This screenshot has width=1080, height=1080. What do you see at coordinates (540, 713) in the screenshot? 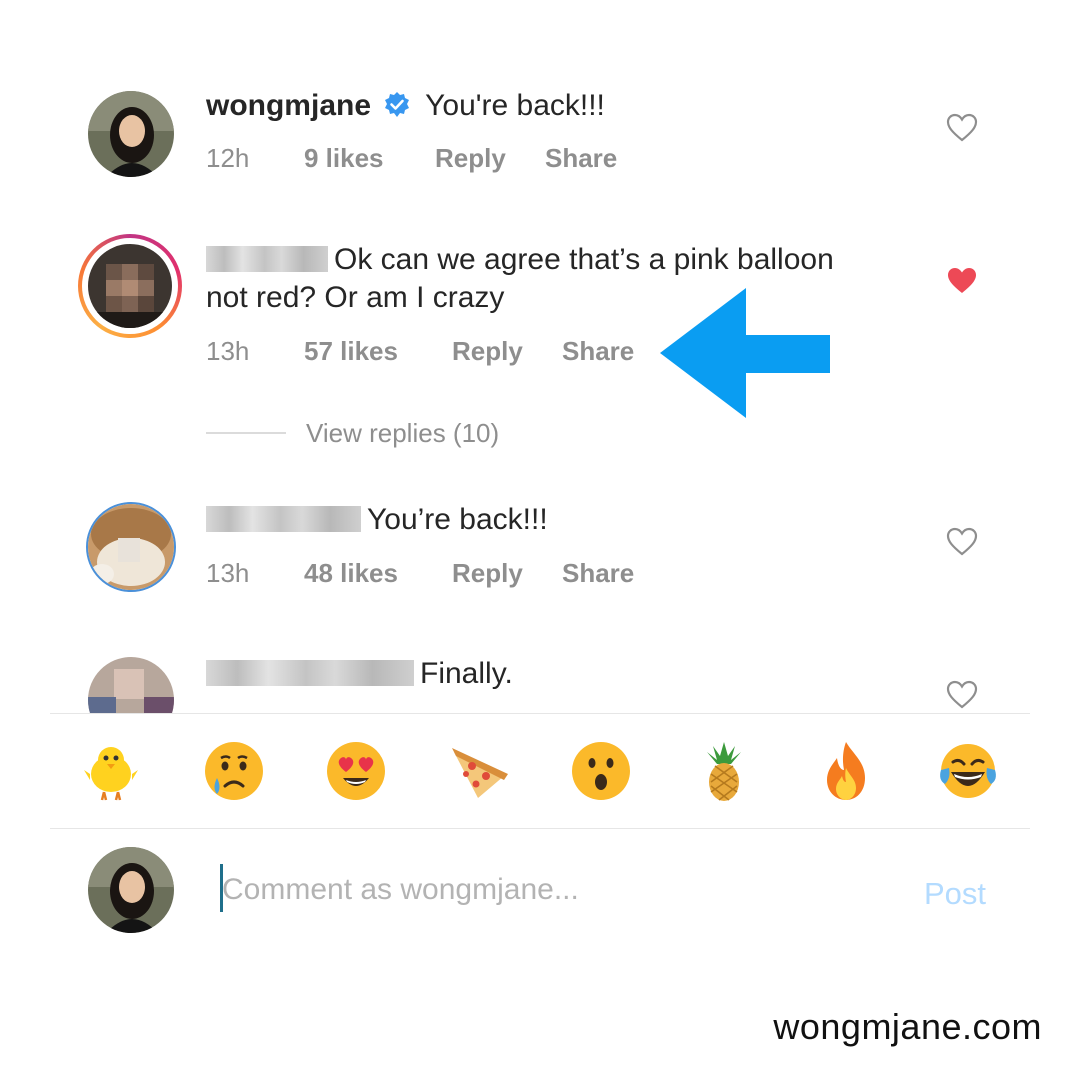
I see `emoji-bar-top-divider` at bounding box center [540, 713].